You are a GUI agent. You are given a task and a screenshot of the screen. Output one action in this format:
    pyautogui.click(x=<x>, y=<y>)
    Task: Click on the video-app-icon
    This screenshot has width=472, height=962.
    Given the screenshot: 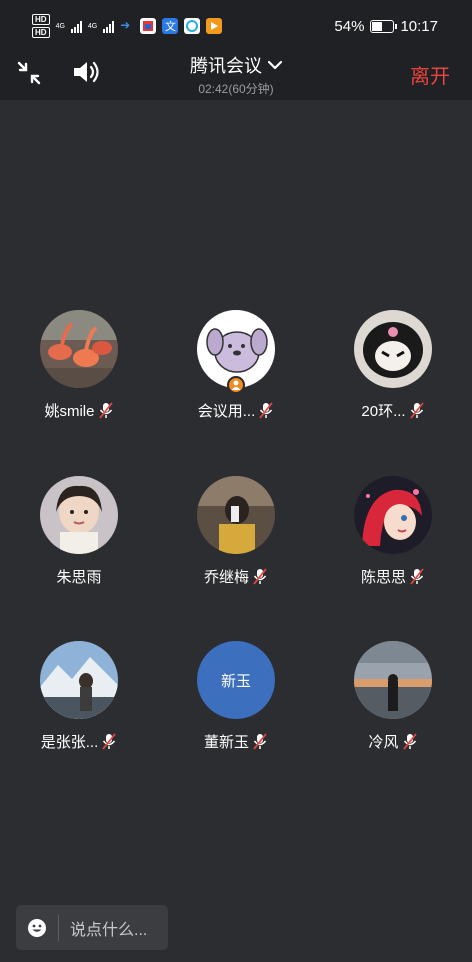 What is the action you would take?
    pyautogui.click(x=214, y=26)
    